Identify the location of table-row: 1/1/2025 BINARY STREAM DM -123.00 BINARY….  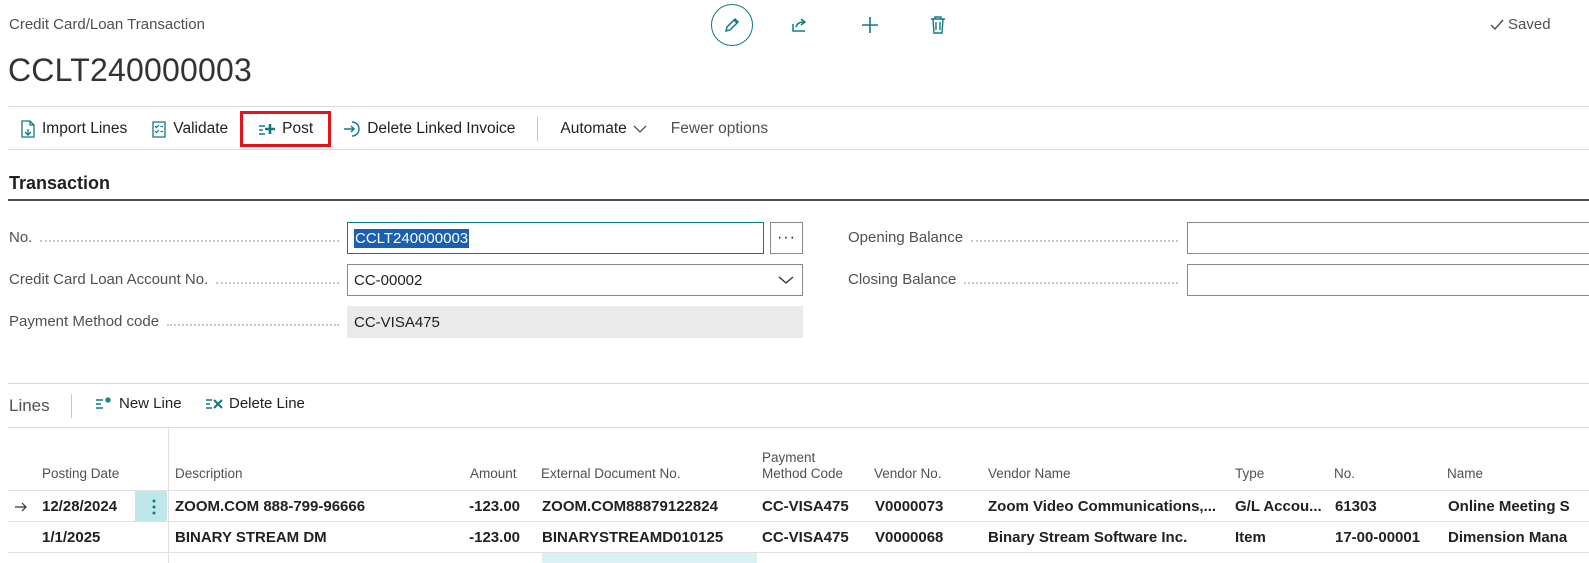
(798, 537).